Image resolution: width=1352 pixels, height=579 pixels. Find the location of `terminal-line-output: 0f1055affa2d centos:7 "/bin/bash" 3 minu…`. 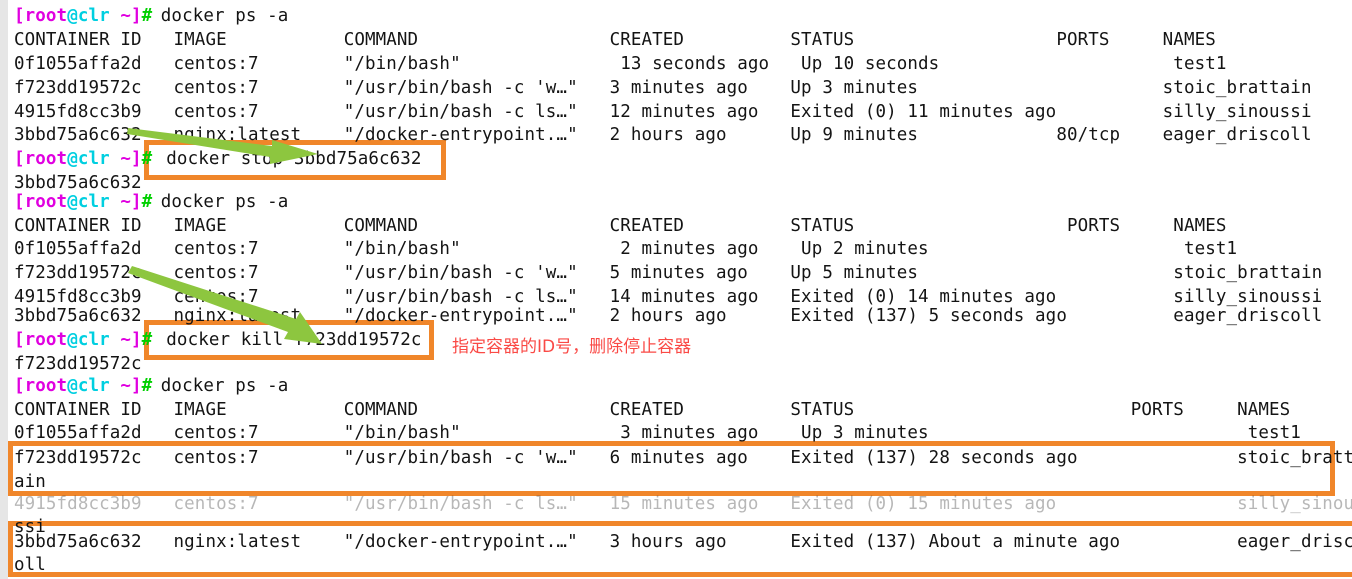

terminal-line-output: 0f1055affa2d centos:7 "/bin/bash" 3 minu… is located at coordinates (657, 433).